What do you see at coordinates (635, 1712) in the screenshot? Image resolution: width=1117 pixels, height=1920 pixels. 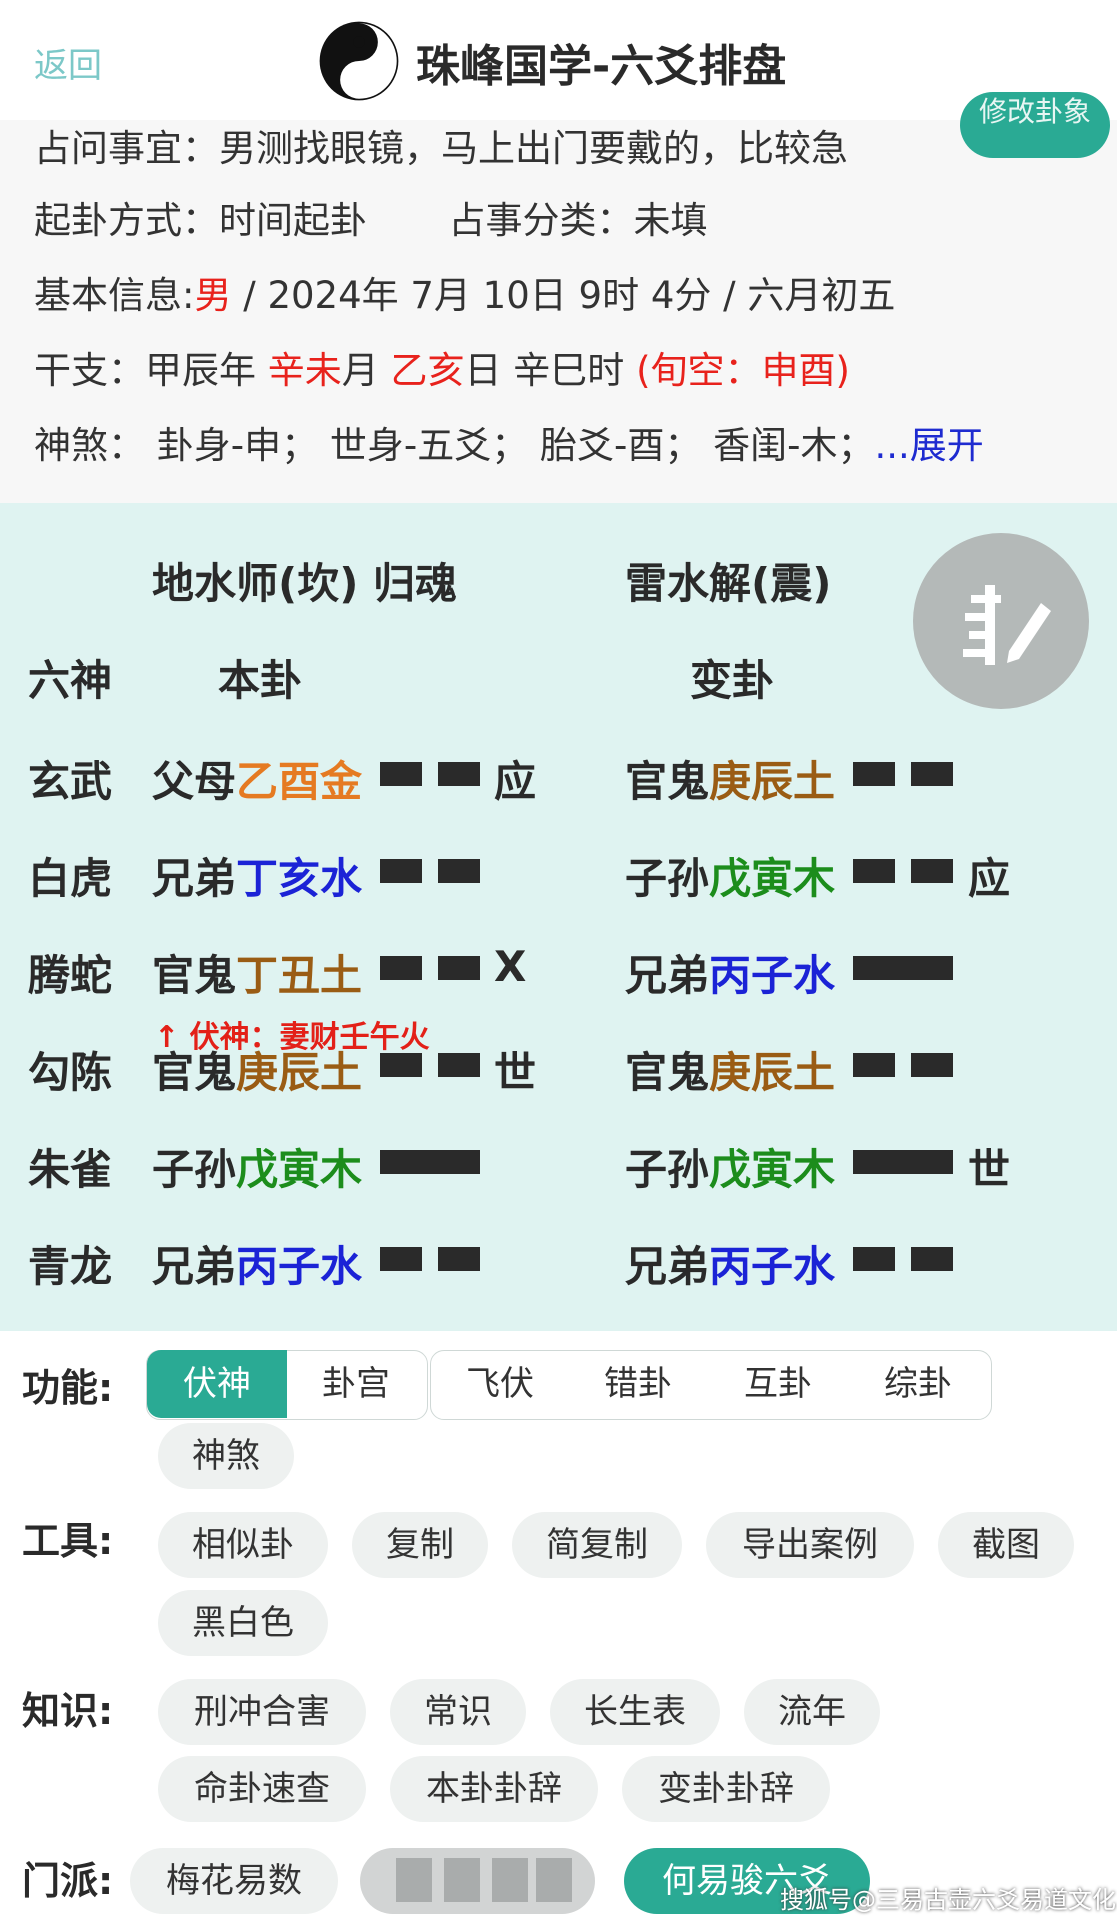 I see `knowledge-changsheng-button: 长生表` at bounding box center [635, 1712].